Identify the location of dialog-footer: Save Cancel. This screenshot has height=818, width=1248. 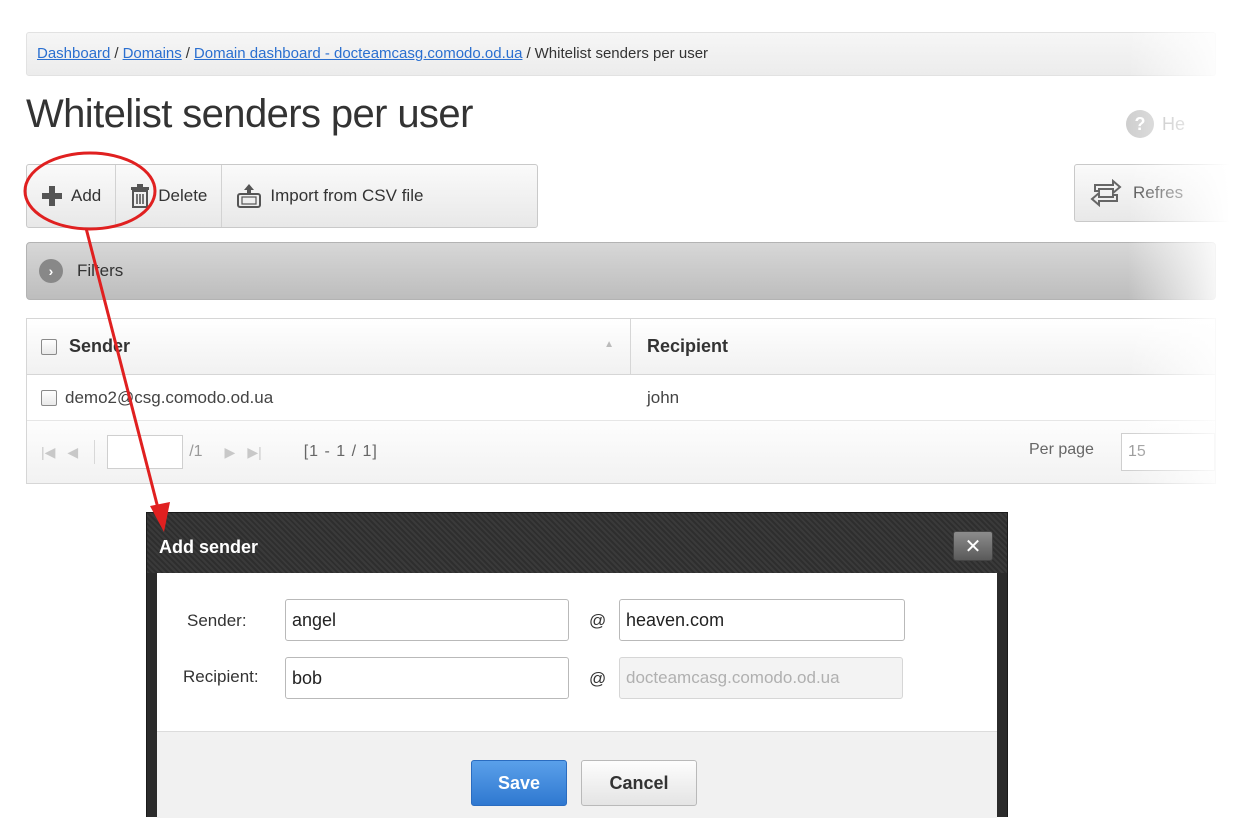
(577, 774).